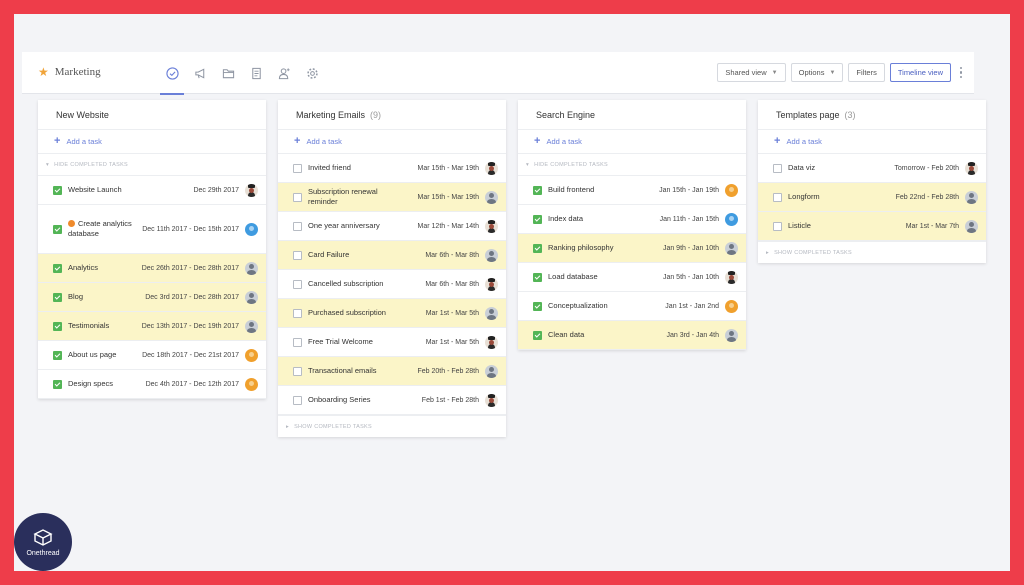 The width and height of the screenshot is (1024, 585). What do you see at coordinates (392, 255) in the screenshot?
I see `task-row: Card Failure Mar 6th - Mar 8th` at bounding box center [392, 255].